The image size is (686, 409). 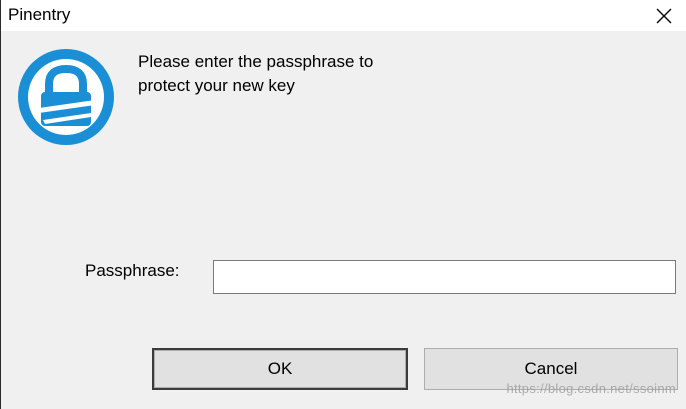 What do you see at coordinates (343, 15) in the screenshot?
I see `title-bar: Pinentry` at bounding box center [343, 15].